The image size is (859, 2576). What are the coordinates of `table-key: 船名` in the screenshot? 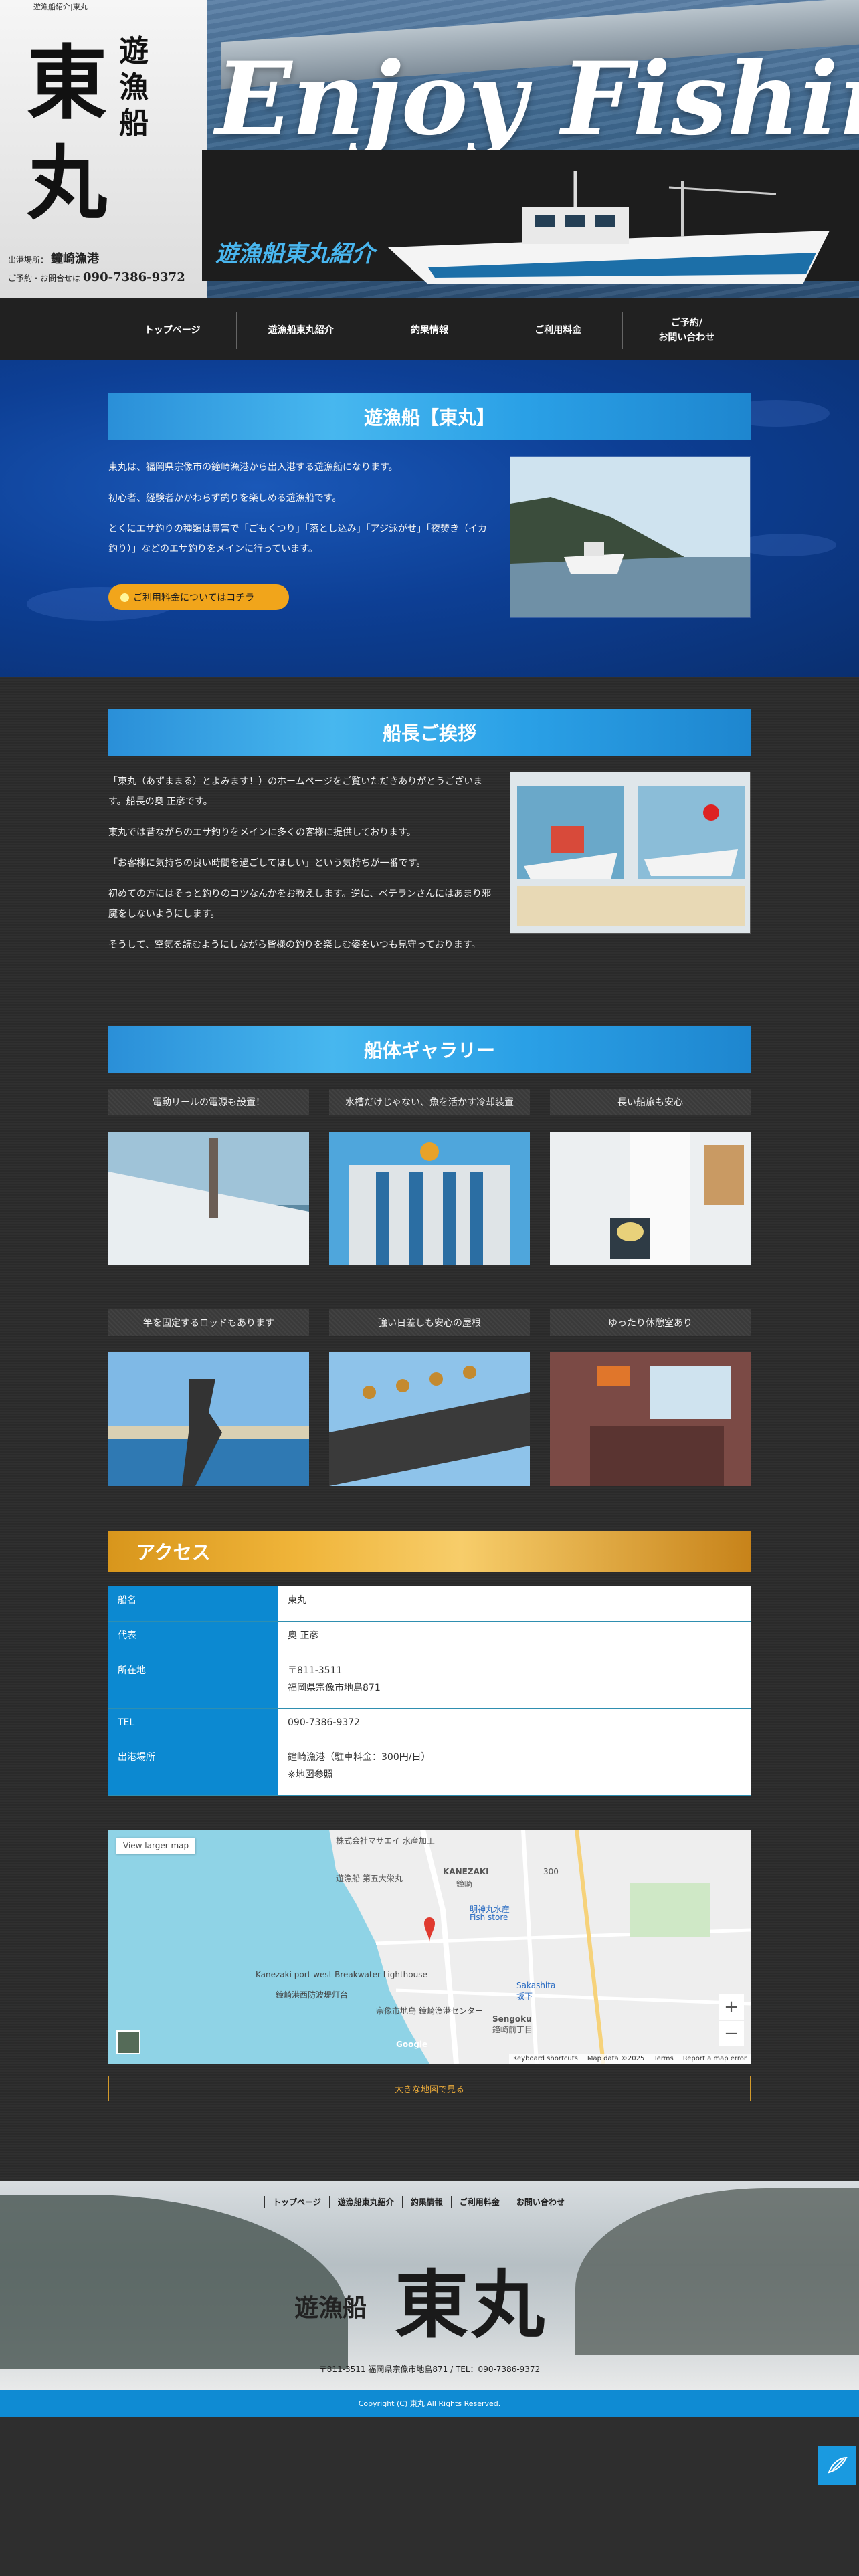 It's located at (193, 1604).